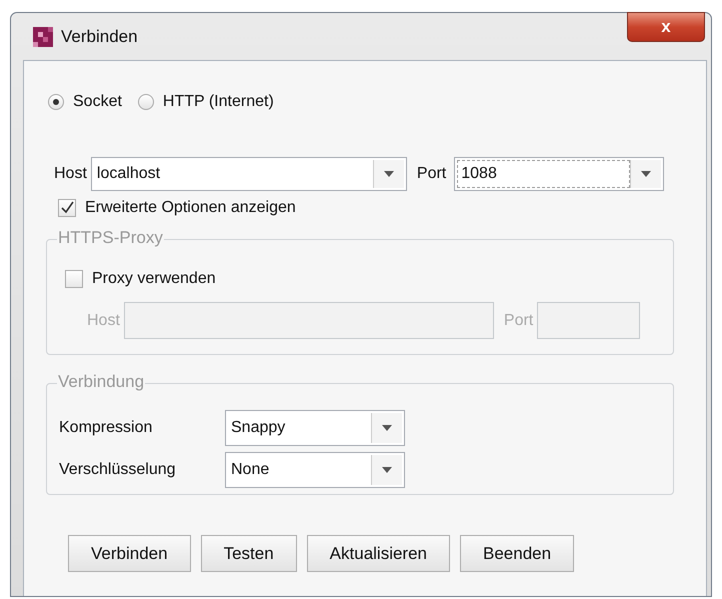 The height and width of the screenshot is (599, 722). I want to click on window-title: Verbinden, so click(99, 36).